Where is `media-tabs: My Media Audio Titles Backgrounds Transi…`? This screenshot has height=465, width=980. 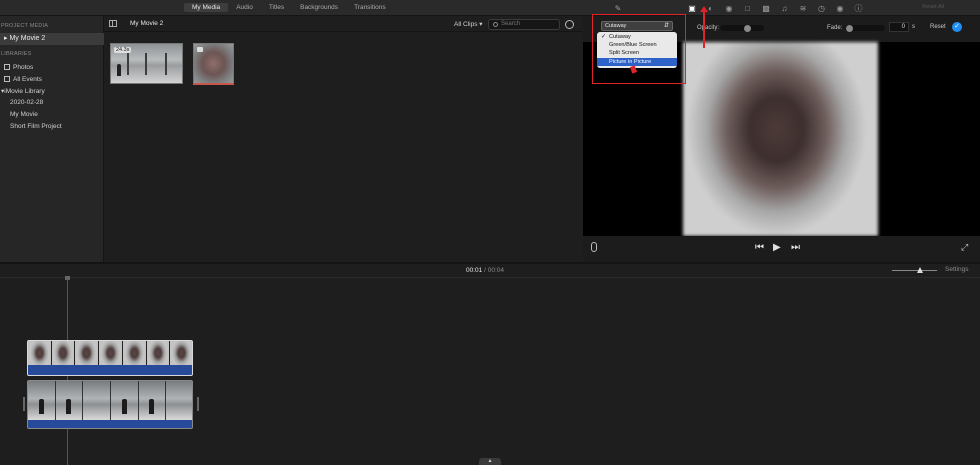 media-tabs: My Media Audio Titles Backgrounds Transi… is located at coordinates (289, 7).